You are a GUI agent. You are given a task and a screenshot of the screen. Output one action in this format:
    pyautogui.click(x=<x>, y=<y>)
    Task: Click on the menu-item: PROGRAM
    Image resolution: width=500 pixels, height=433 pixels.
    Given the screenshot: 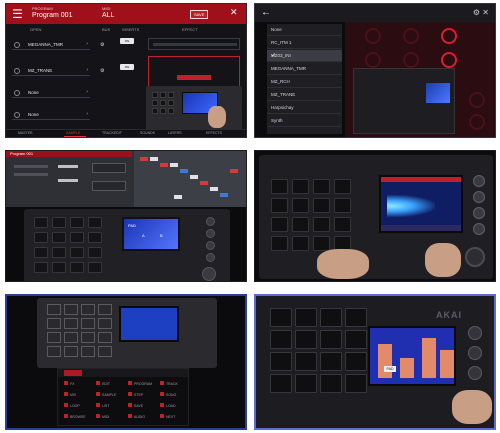 What is the action you would take?
    pyautogui.click(x=140, y=383)
    